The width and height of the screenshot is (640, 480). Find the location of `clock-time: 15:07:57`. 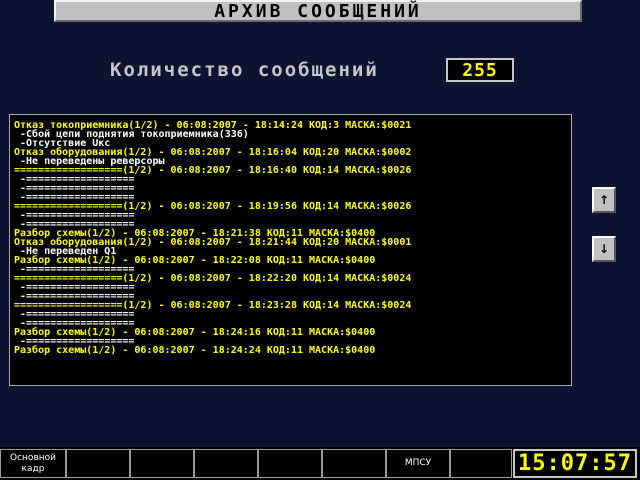

clock-time: 15:07:57 is located at coordinates (575, 463).